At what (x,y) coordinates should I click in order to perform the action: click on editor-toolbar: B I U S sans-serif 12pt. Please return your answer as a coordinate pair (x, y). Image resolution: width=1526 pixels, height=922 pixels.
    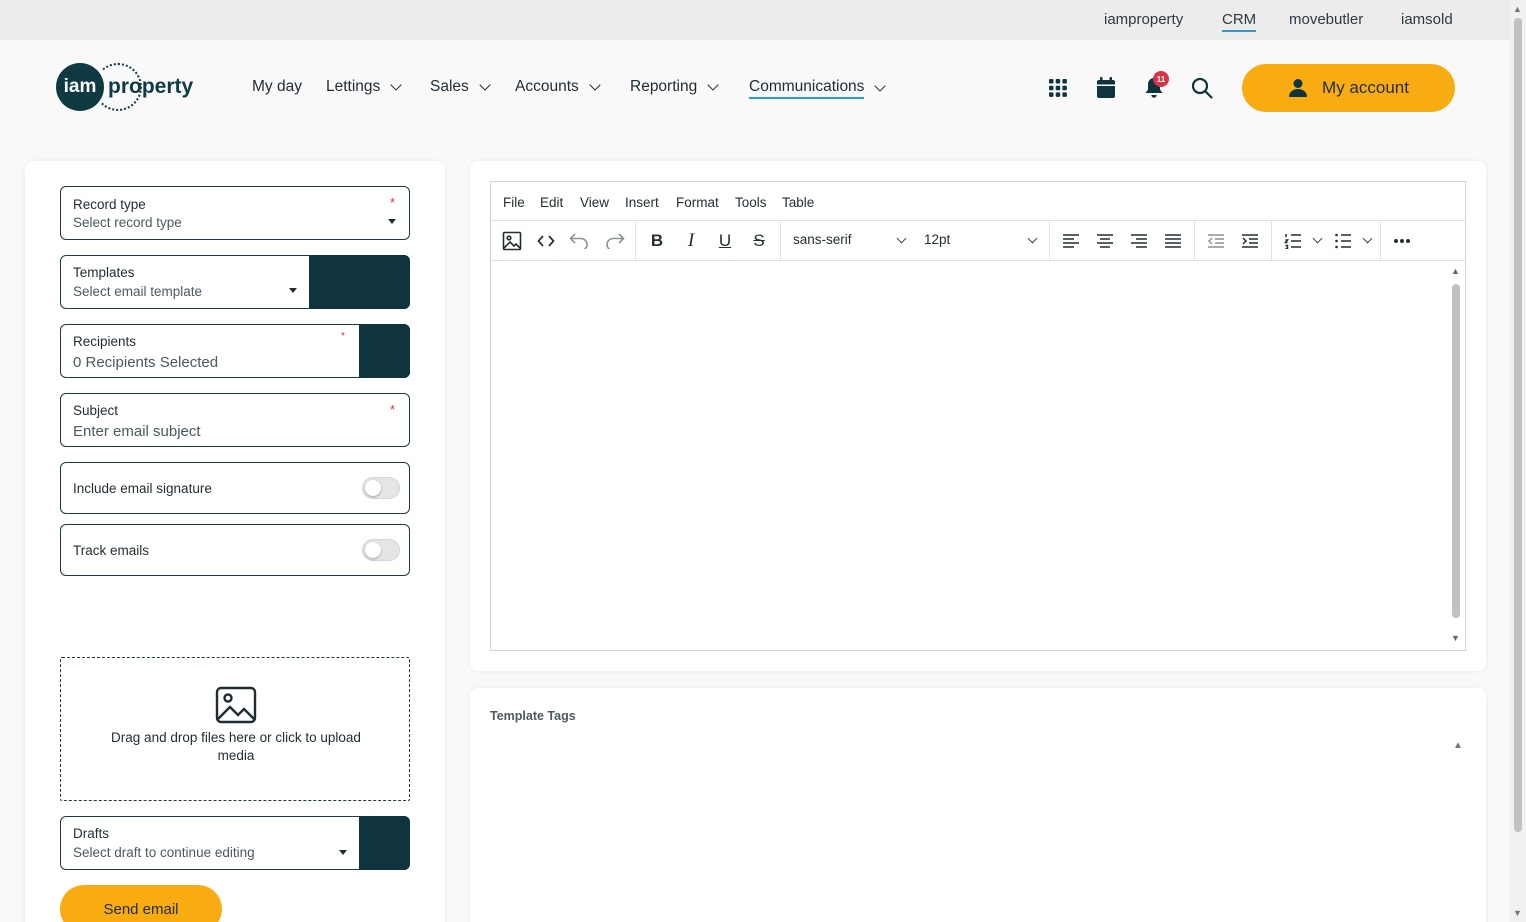
    Looking at the image, I should click on (978, 241).